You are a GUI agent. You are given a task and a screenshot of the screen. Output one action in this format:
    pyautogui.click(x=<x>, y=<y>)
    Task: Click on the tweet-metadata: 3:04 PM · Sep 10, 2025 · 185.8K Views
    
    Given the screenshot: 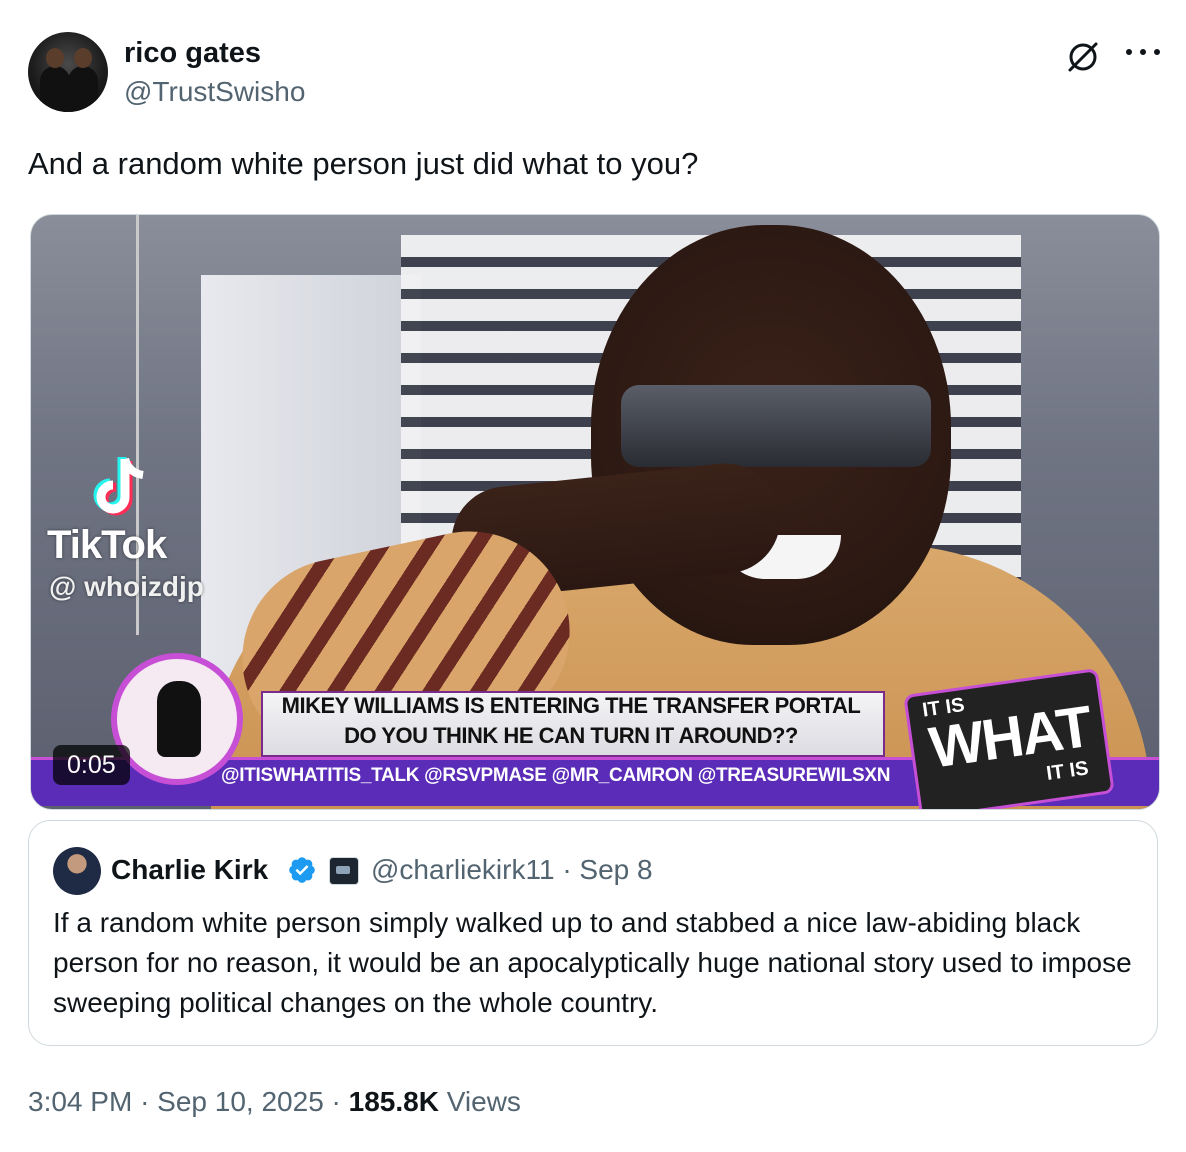 What is the action you would take?
    pyautogui.click(x=274, y=1101)
    